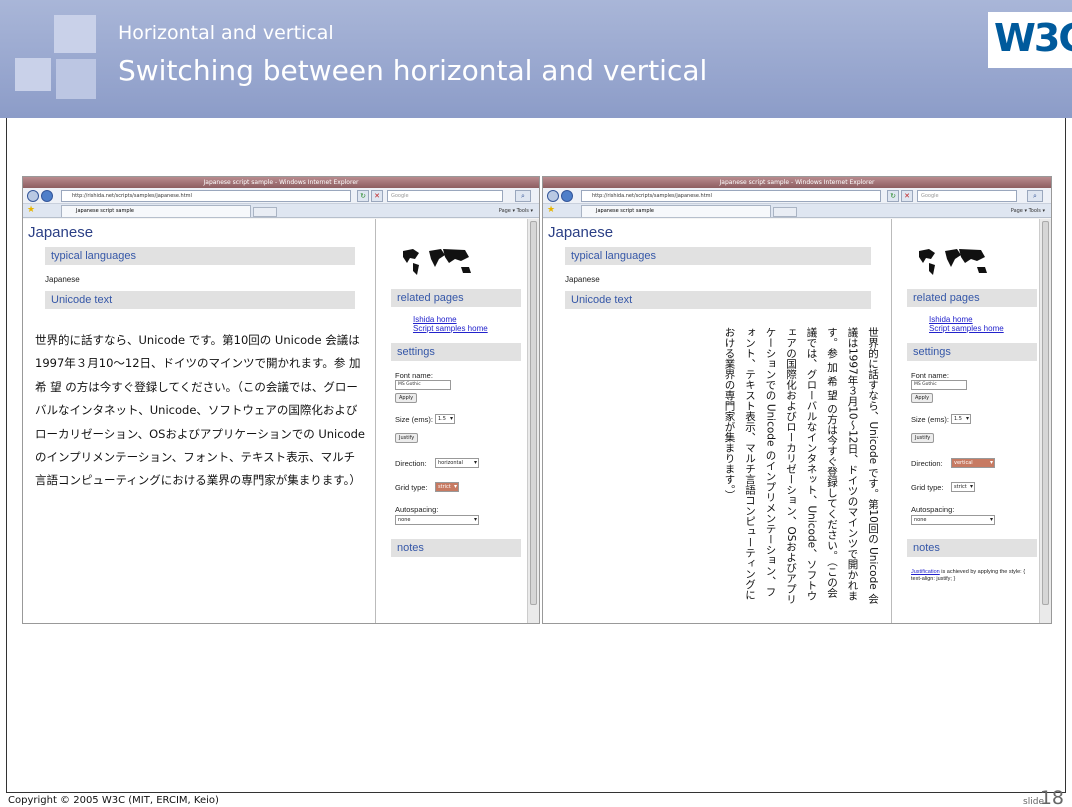 This screenshot has width=1072, height=807. Describe the element at coordinates (226, 33) in the screenshot. I see `slide-kicker: Horizontal and vertical` at that location.